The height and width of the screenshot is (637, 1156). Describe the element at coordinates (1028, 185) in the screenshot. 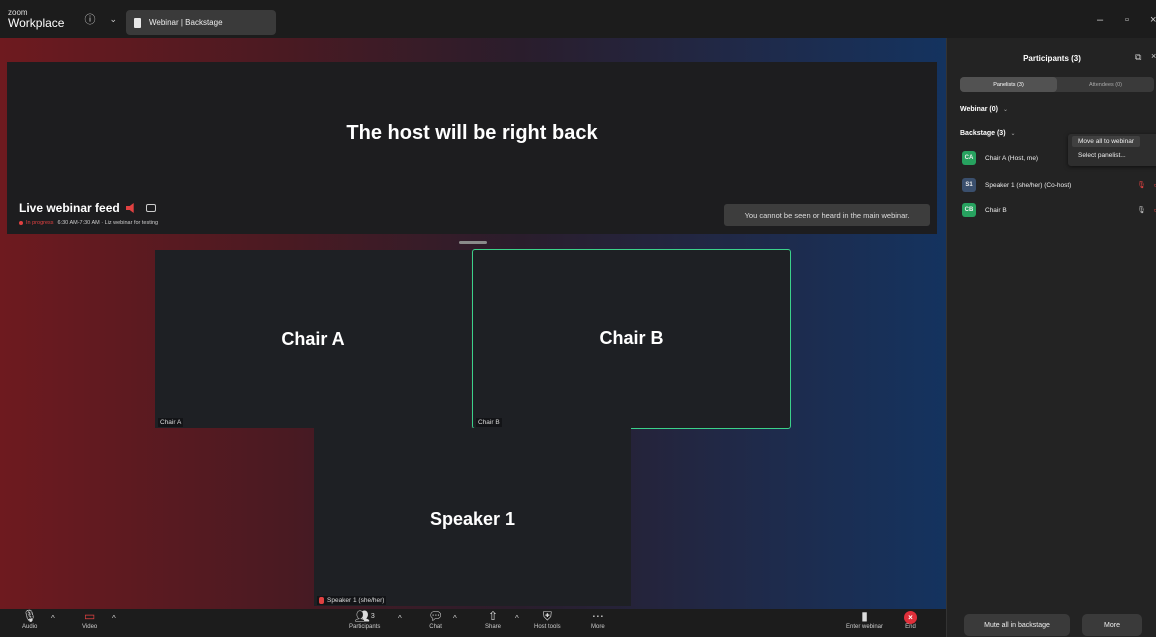

I see `participant-name: Speaker 1 (she/her) (Co-host)` at that location.